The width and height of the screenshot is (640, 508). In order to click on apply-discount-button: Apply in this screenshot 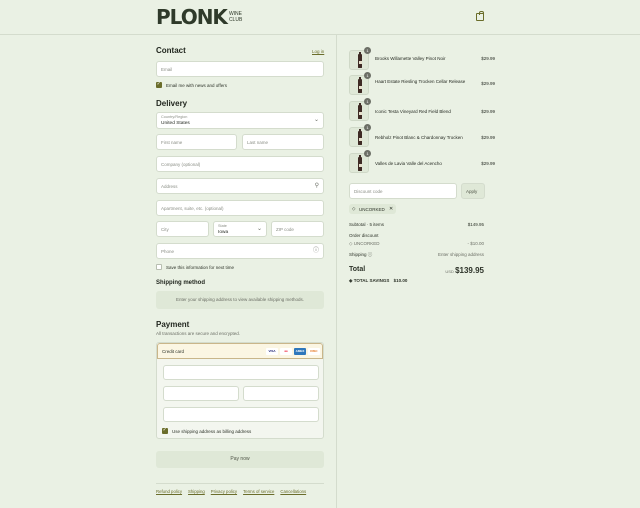, I will do `click(473, 191)`.